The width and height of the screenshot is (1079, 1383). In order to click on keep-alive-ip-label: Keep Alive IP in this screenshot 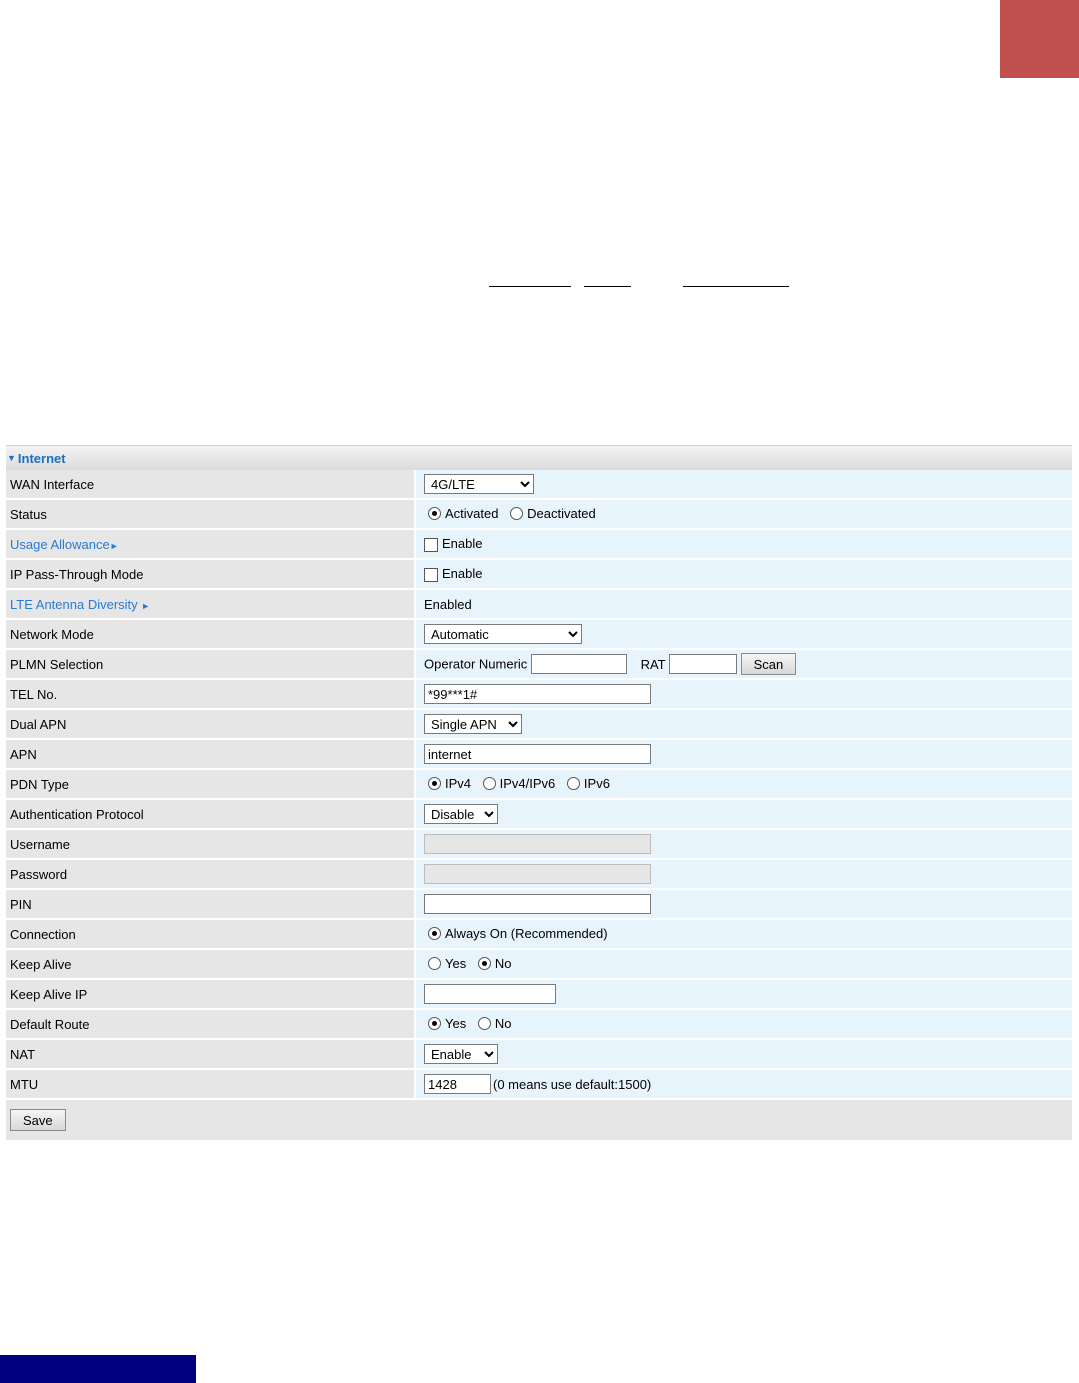, I will do `click(211, 995)`.